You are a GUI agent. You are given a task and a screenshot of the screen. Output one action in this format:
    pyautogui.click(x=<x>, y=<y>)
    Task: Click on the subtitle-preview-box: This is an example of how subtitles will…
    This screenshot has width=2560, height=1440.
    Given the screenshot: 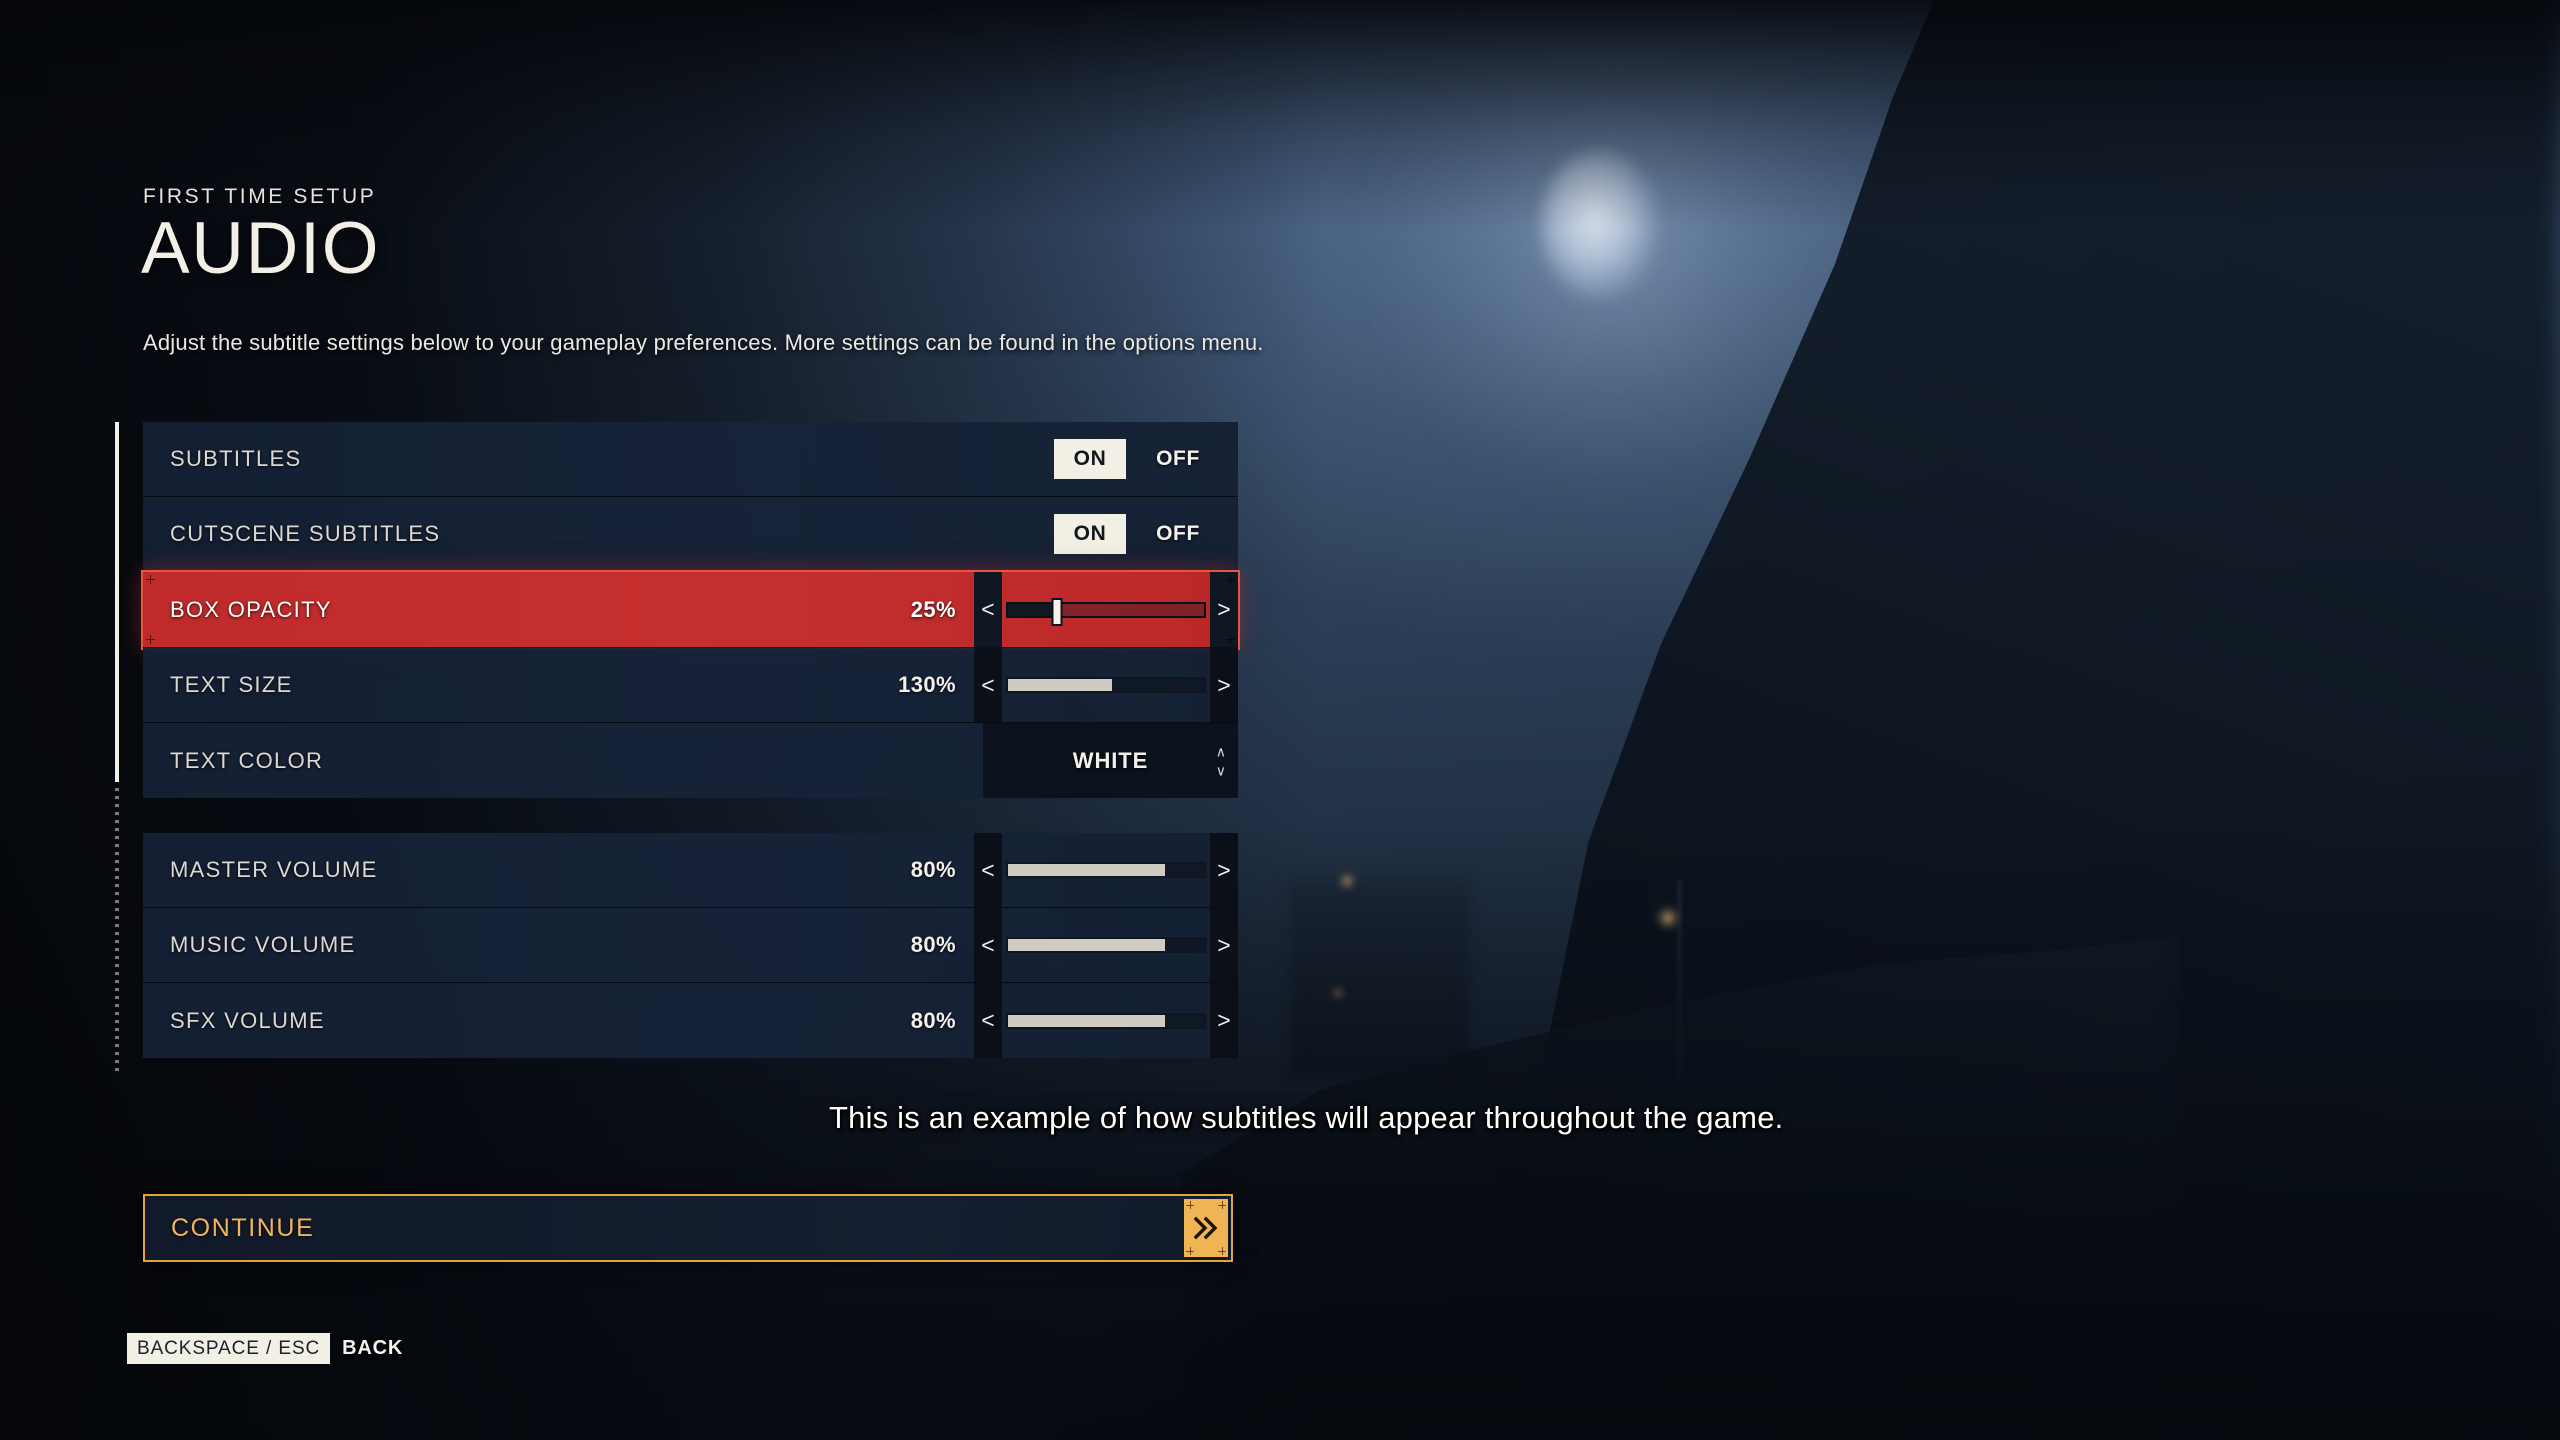 What is the action you would take?
    pyautogui.click(x=1306, y=1118)
    